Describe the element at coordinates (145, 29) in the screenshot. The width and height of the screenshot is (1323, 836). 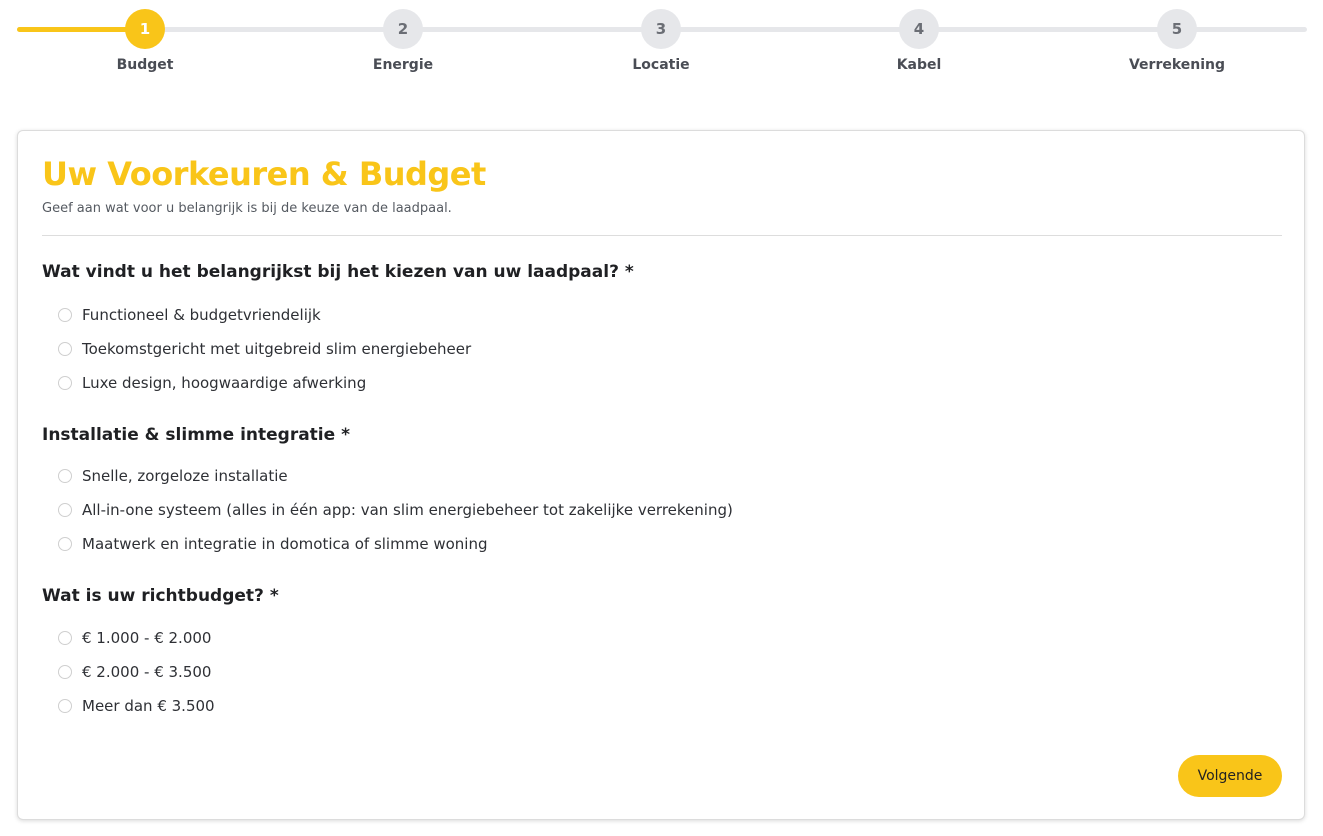
I see `step-number: 1` at that location.